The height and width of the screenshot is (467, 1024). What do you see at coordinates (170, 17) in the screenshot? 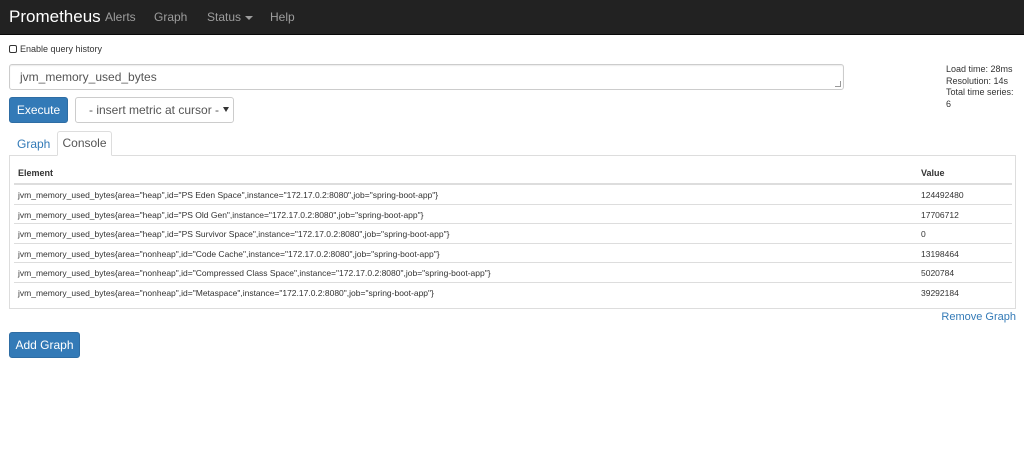
I see `nav-graph: Graph` at bounding box center [170, 17].